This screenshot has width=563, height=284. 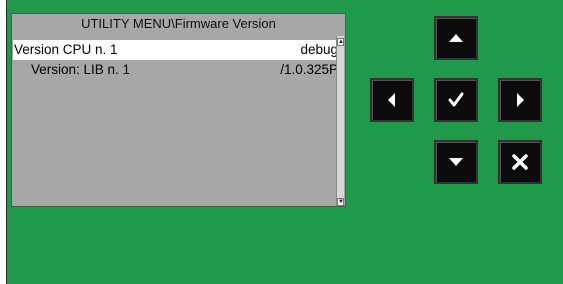 I want to click on cross-icon, so click(x=520, y=162).